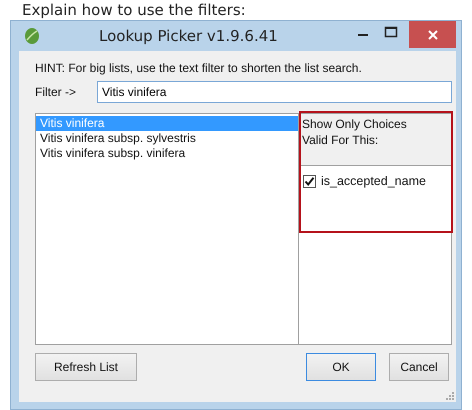 The height and width of the screenshot is (410, 472). What do you see at coordinates (391, 32) in the screenshot?
I see `maximize-icon` at bounding box center [391, 32].